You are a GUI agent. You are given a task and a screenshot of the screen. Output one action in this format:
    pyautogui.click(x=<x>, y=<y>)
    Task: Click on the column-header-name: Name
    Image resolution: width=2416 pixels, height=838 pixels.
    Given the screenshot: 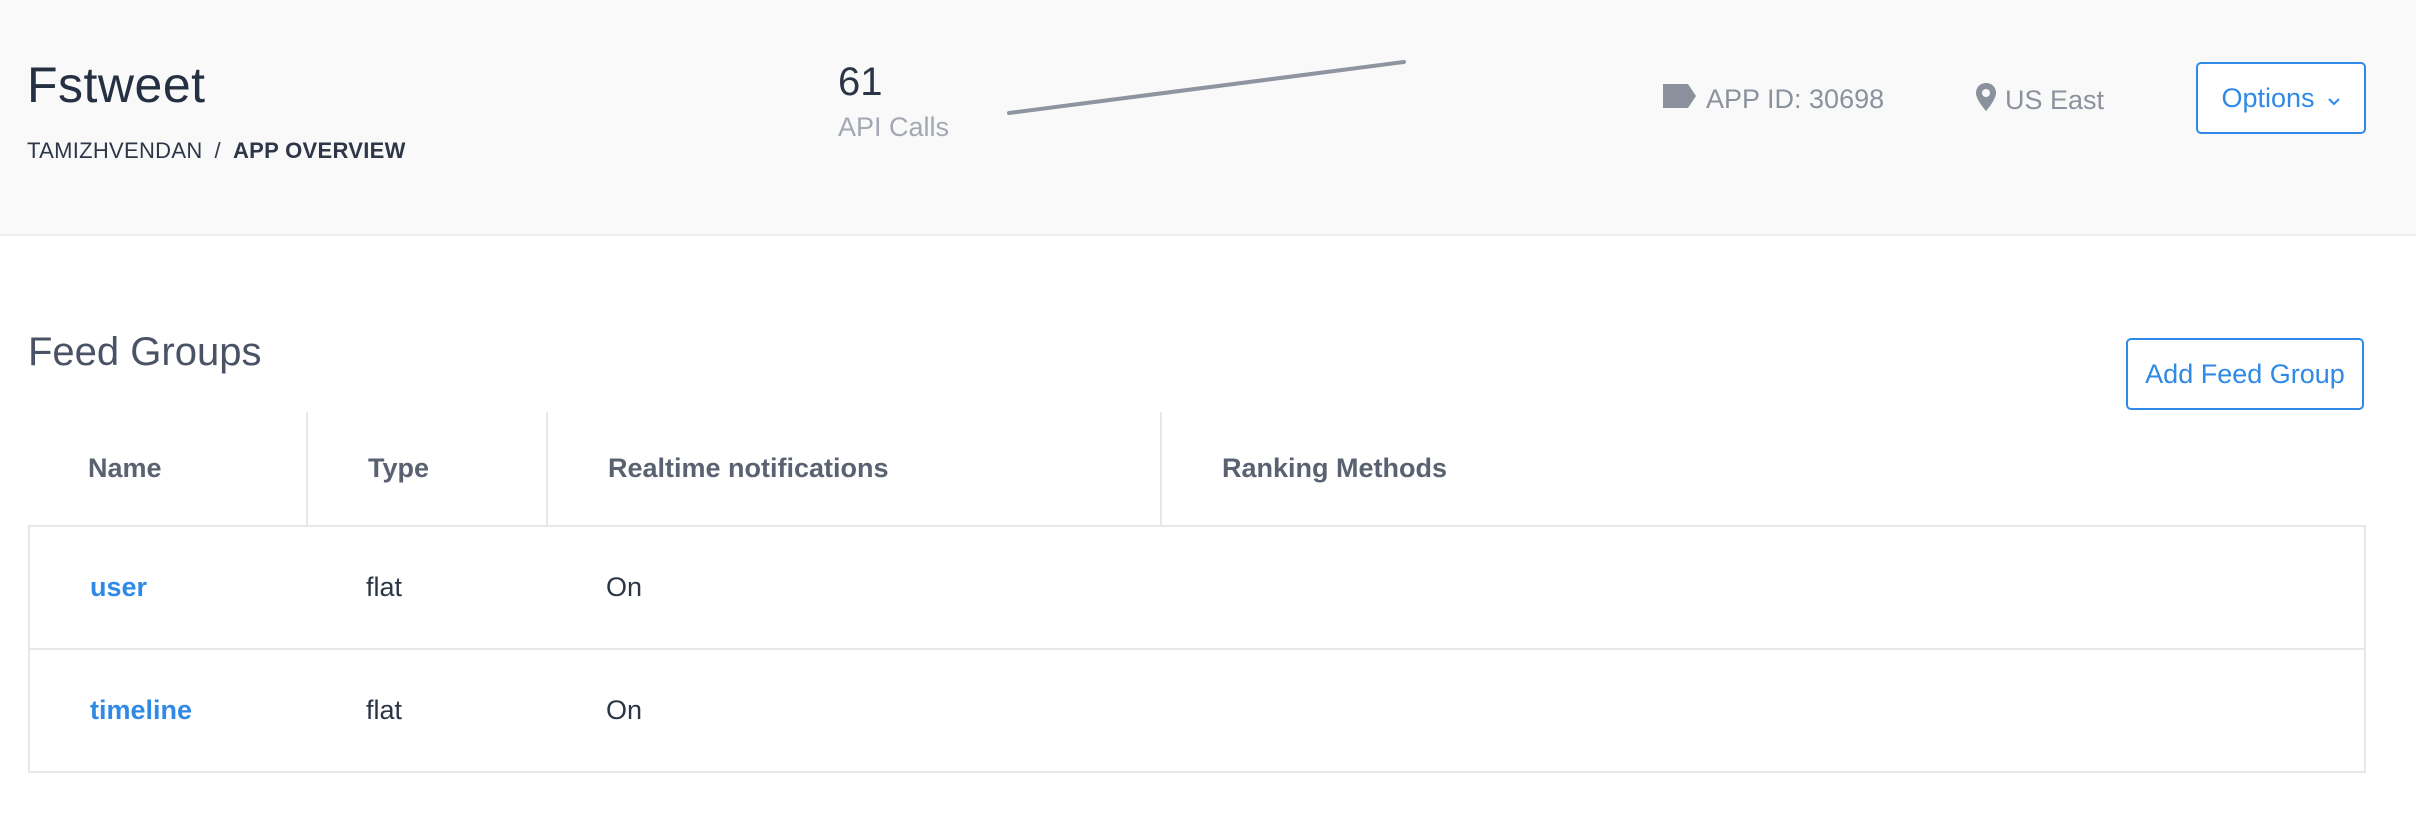 What is the action you would take?
    pyautogui.click(x=168, y=468)
    